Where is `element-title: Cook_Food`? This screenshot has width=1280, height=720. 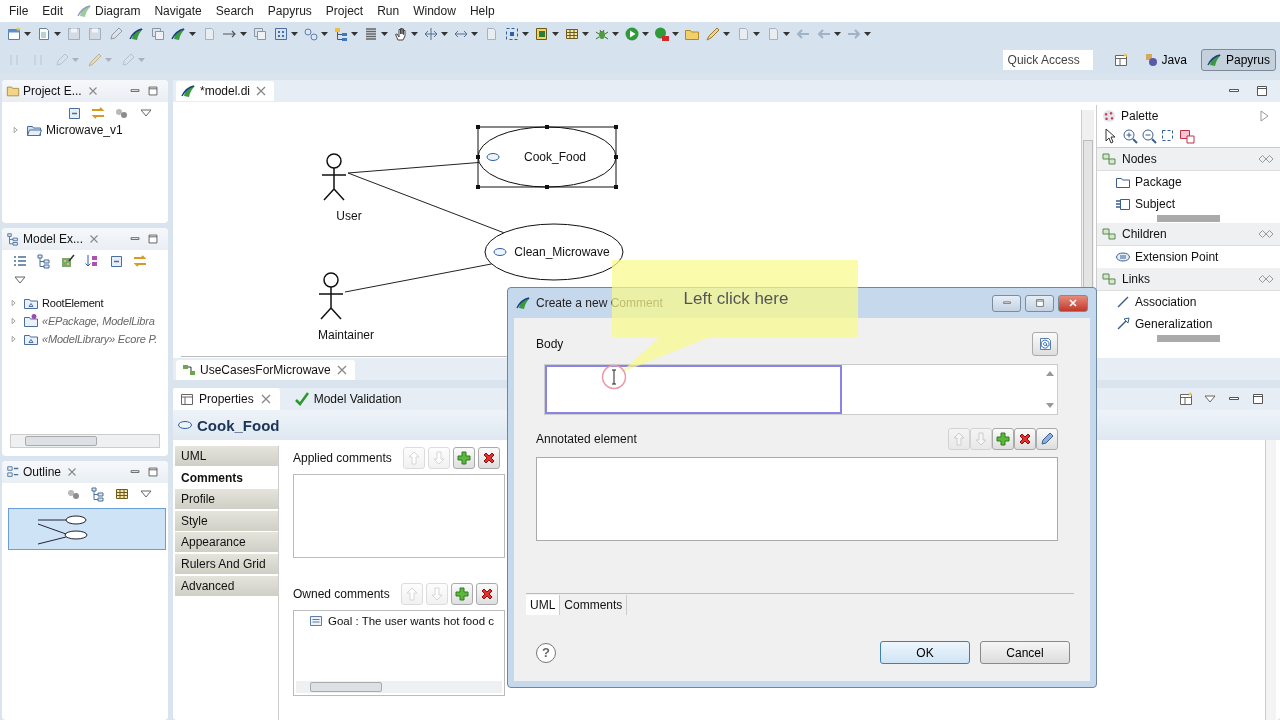 element-title: Cook_Food is located at coordinates (238, 425).